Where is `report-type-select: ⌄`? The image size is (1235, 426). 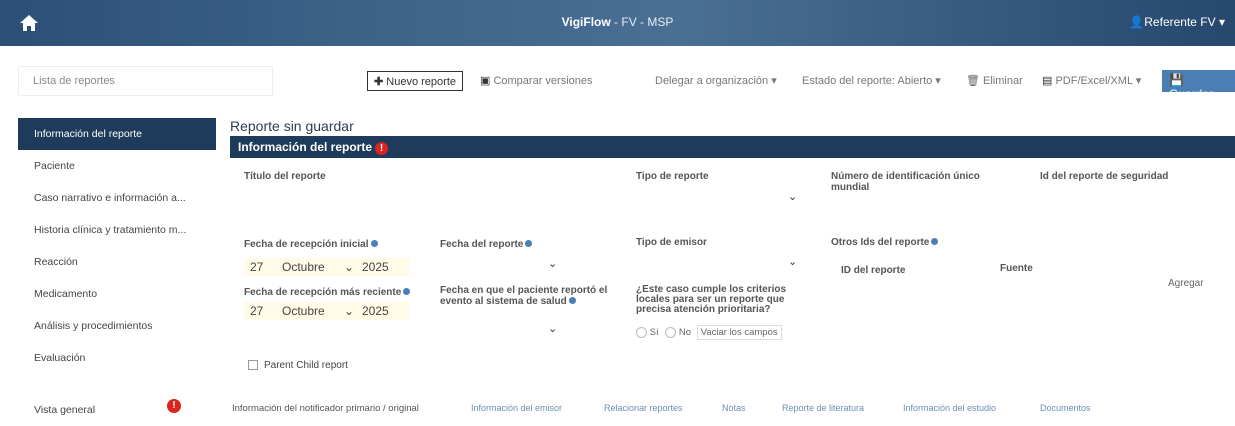
report-type-select: ⌄ is located at coordinates (792, 196).